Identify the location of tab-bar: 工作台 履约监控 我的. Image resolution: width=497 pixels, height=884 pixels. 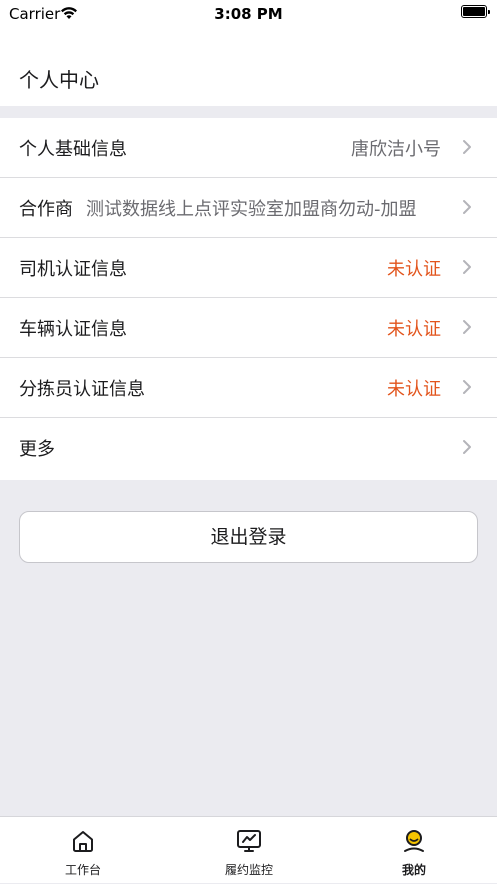
(248, 849).